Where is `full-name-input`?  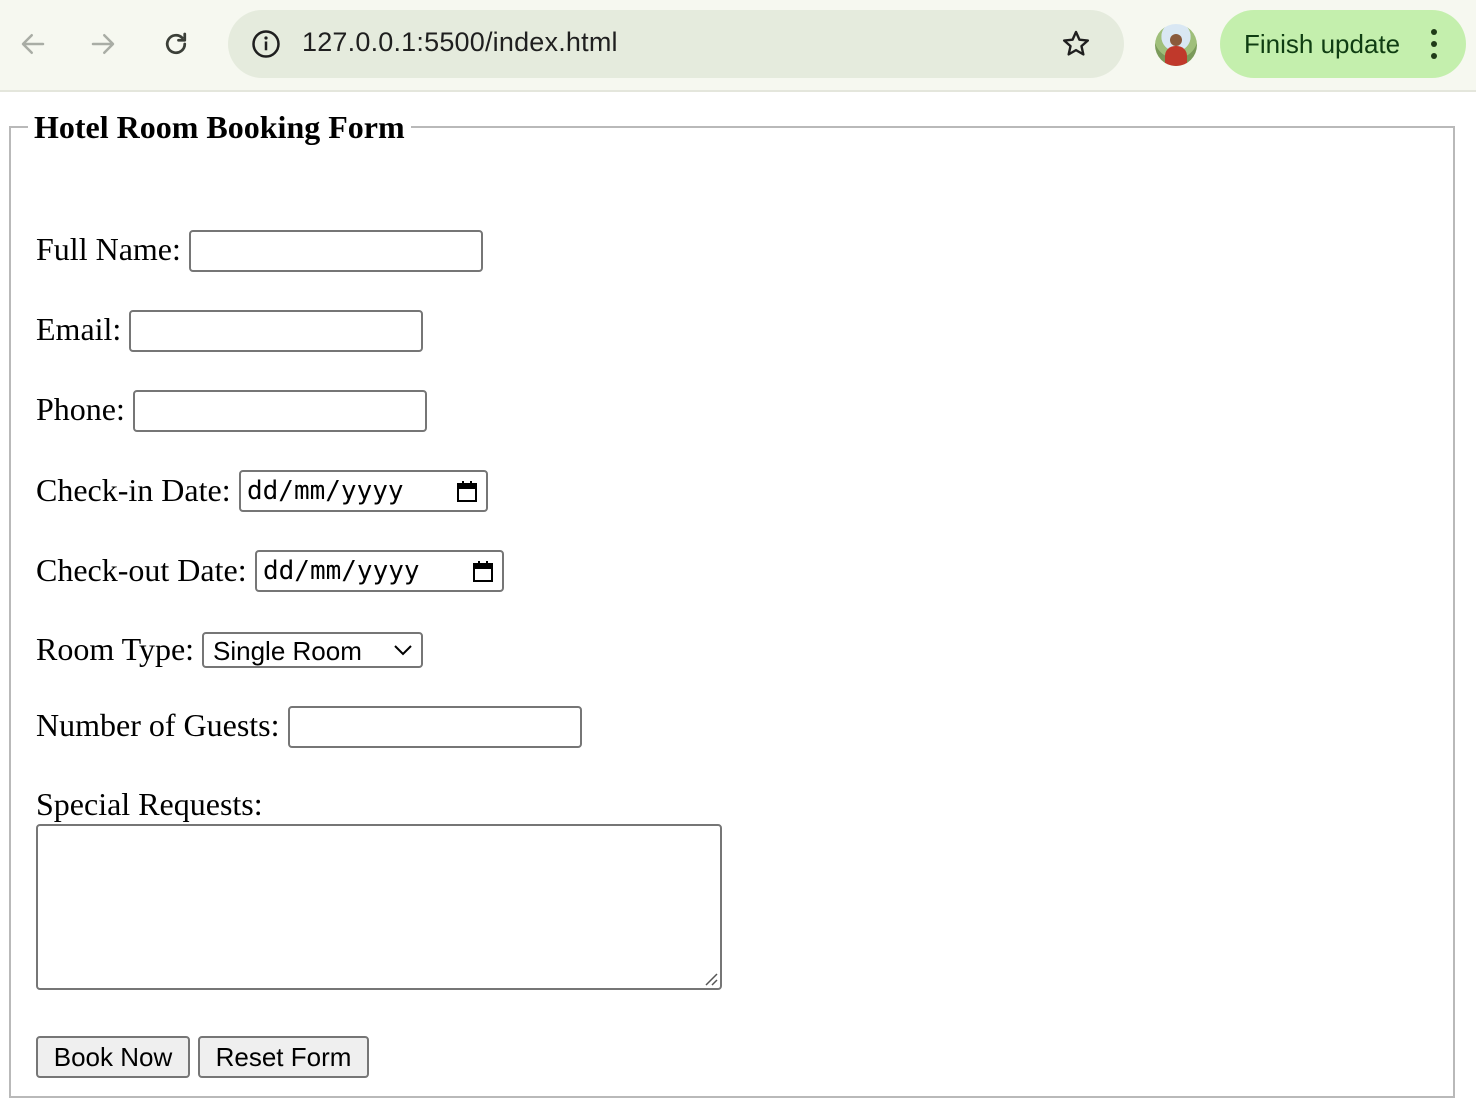
full-name-input is located at coordinates (336, 251).